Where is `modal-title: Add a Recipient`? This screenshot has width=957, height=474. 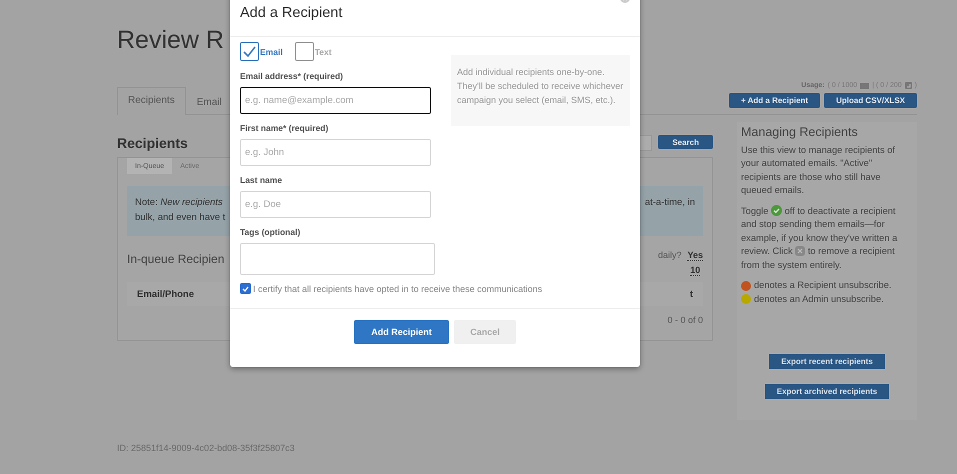
modal-title: Add a Recipient is located at coordinates (292, 13).